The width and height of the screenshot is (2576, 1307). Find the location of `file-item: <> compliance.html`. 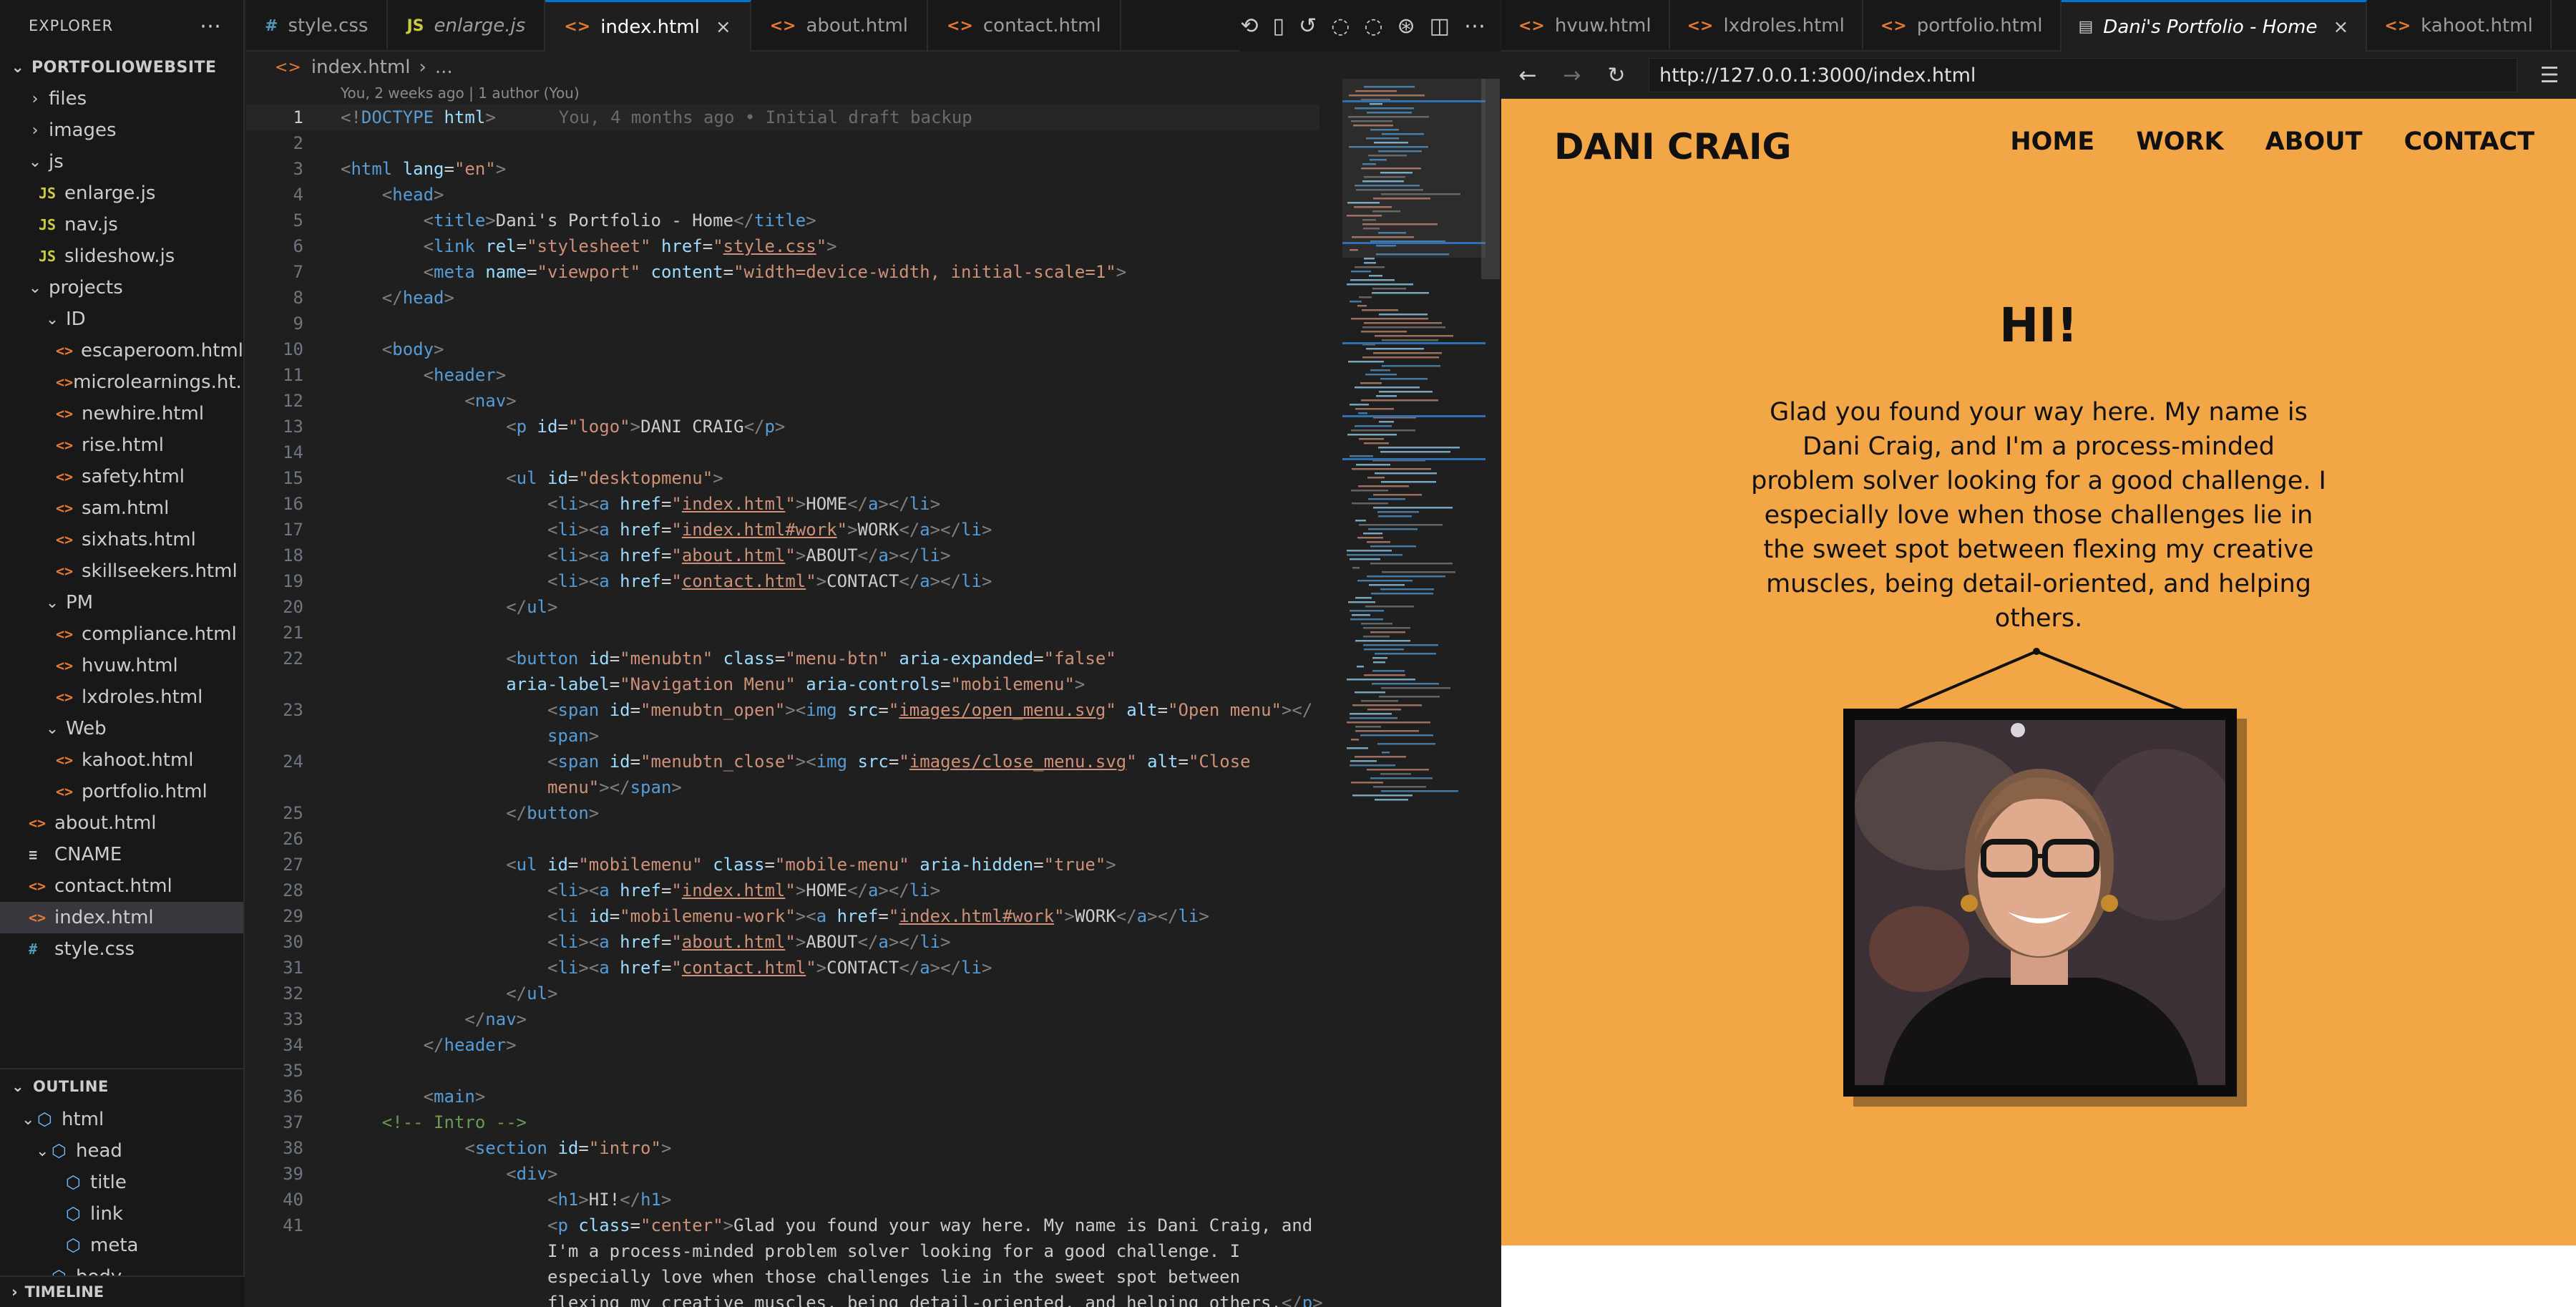

file-item: <> compliance.html is located at coordinates (122, 634).